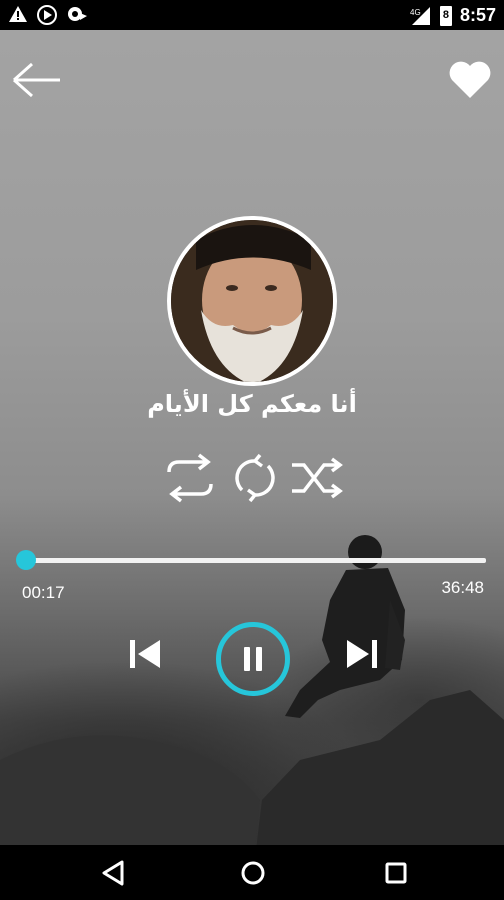 Image resolution: width=504 pixels, height=900 pixels. I want to click on warning-icon, so click(18, 14).